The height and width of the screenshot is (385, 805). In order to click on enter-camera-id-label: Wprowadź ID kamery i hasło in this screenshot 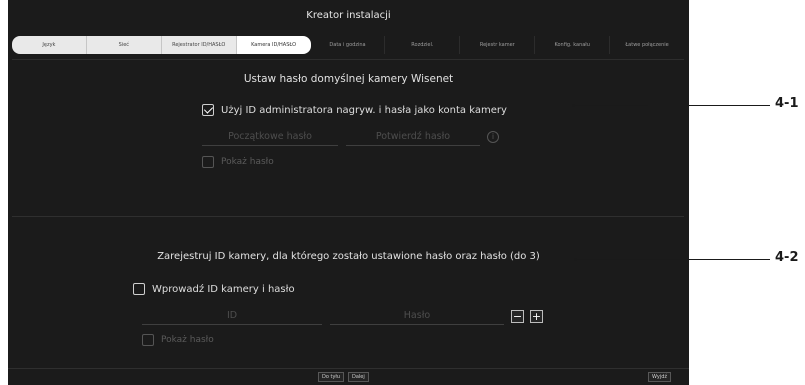, I will do `click(223, 289)`.